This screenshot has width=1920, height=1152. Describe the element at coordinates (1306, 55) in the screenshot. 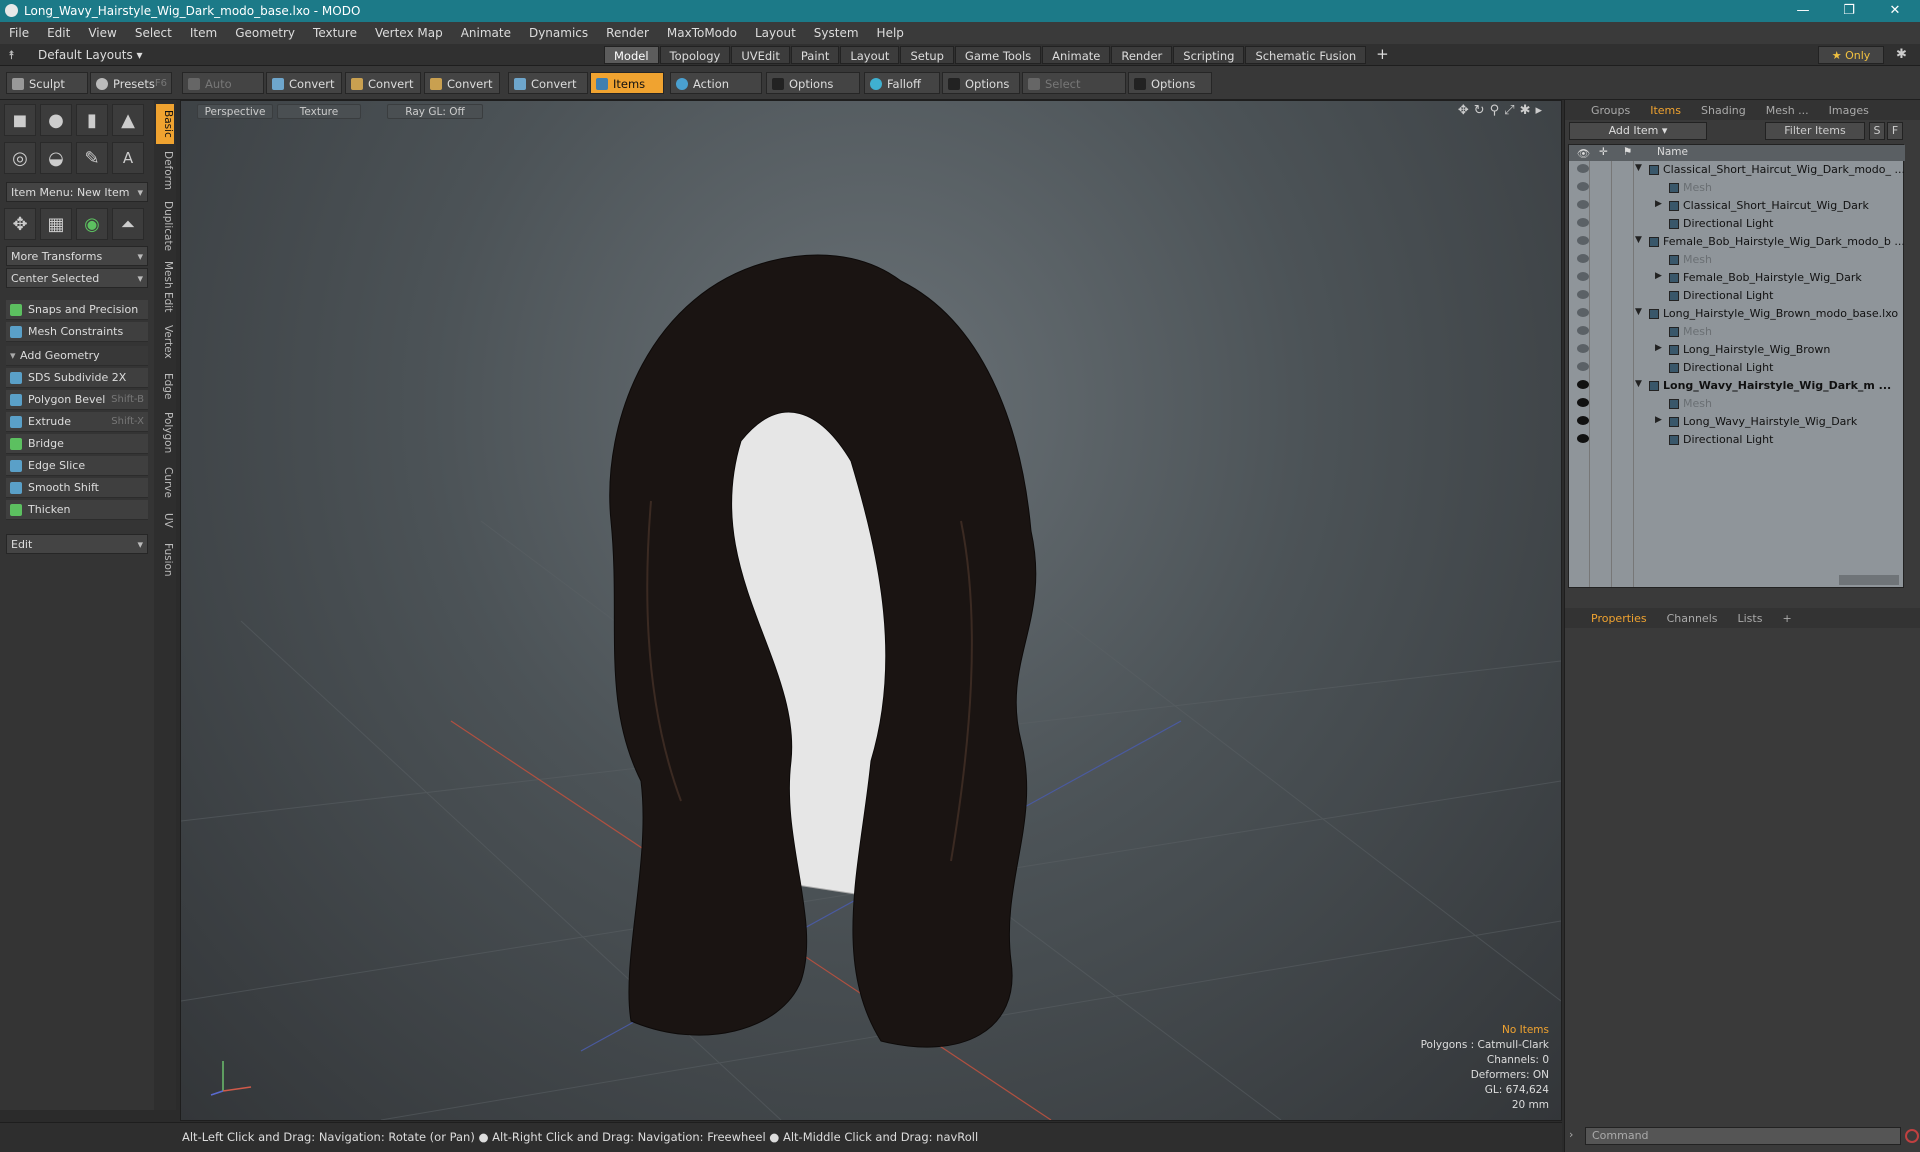

I see `tab-schematic-fusion: Schematic Fusion` at that location.